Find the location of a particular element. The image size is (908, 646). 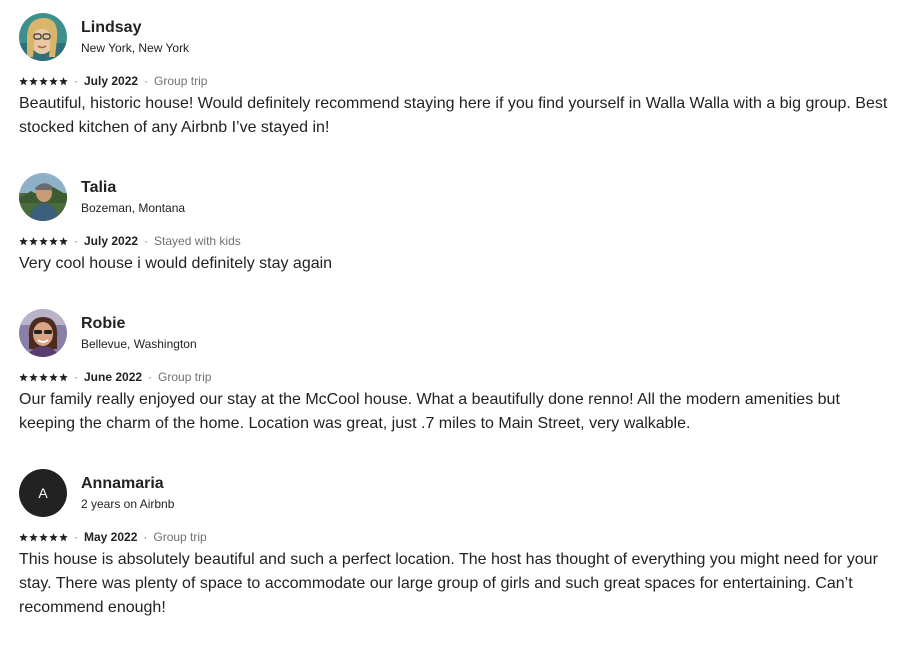

reviewer-location: Bozeman, Montana is located at coordinates (133, 208).